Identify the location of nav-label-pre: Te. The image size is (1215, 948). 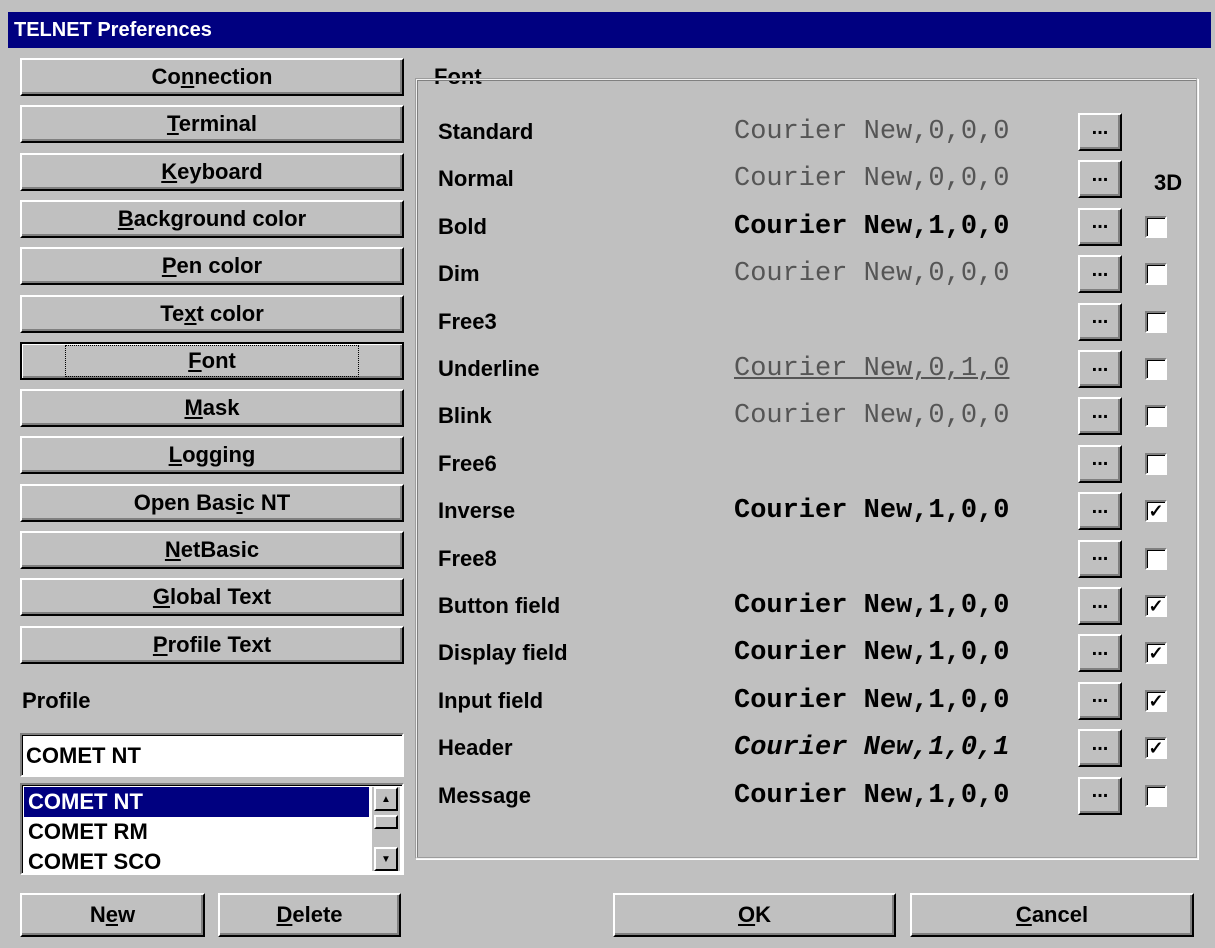
(172, 313).